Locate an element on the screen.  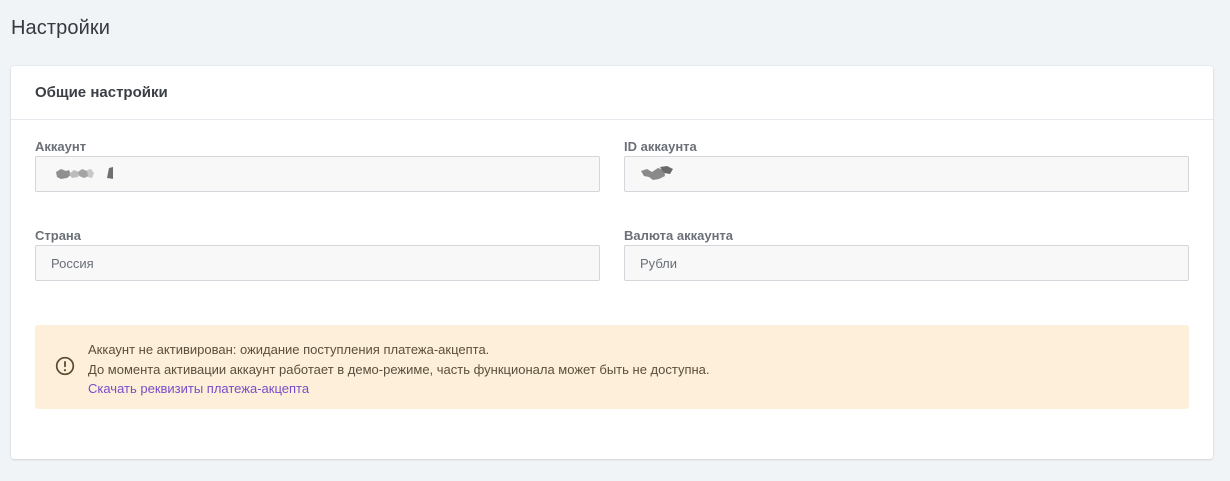
exclamation-circle-icon is located at coordinates (65, 366).